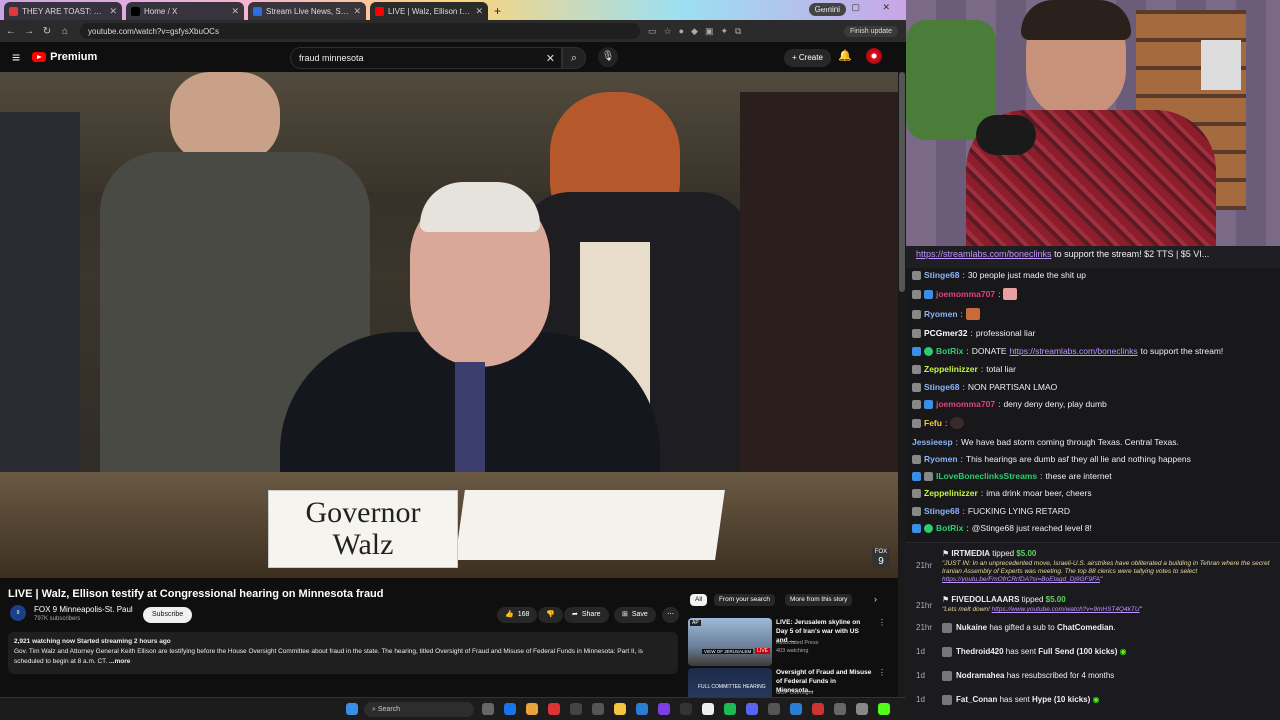 This screenshot has height=720, width=1280. Describe the element at coordinates (620, 709) in the screenshot. I see `file-explorer-icon` at that location.